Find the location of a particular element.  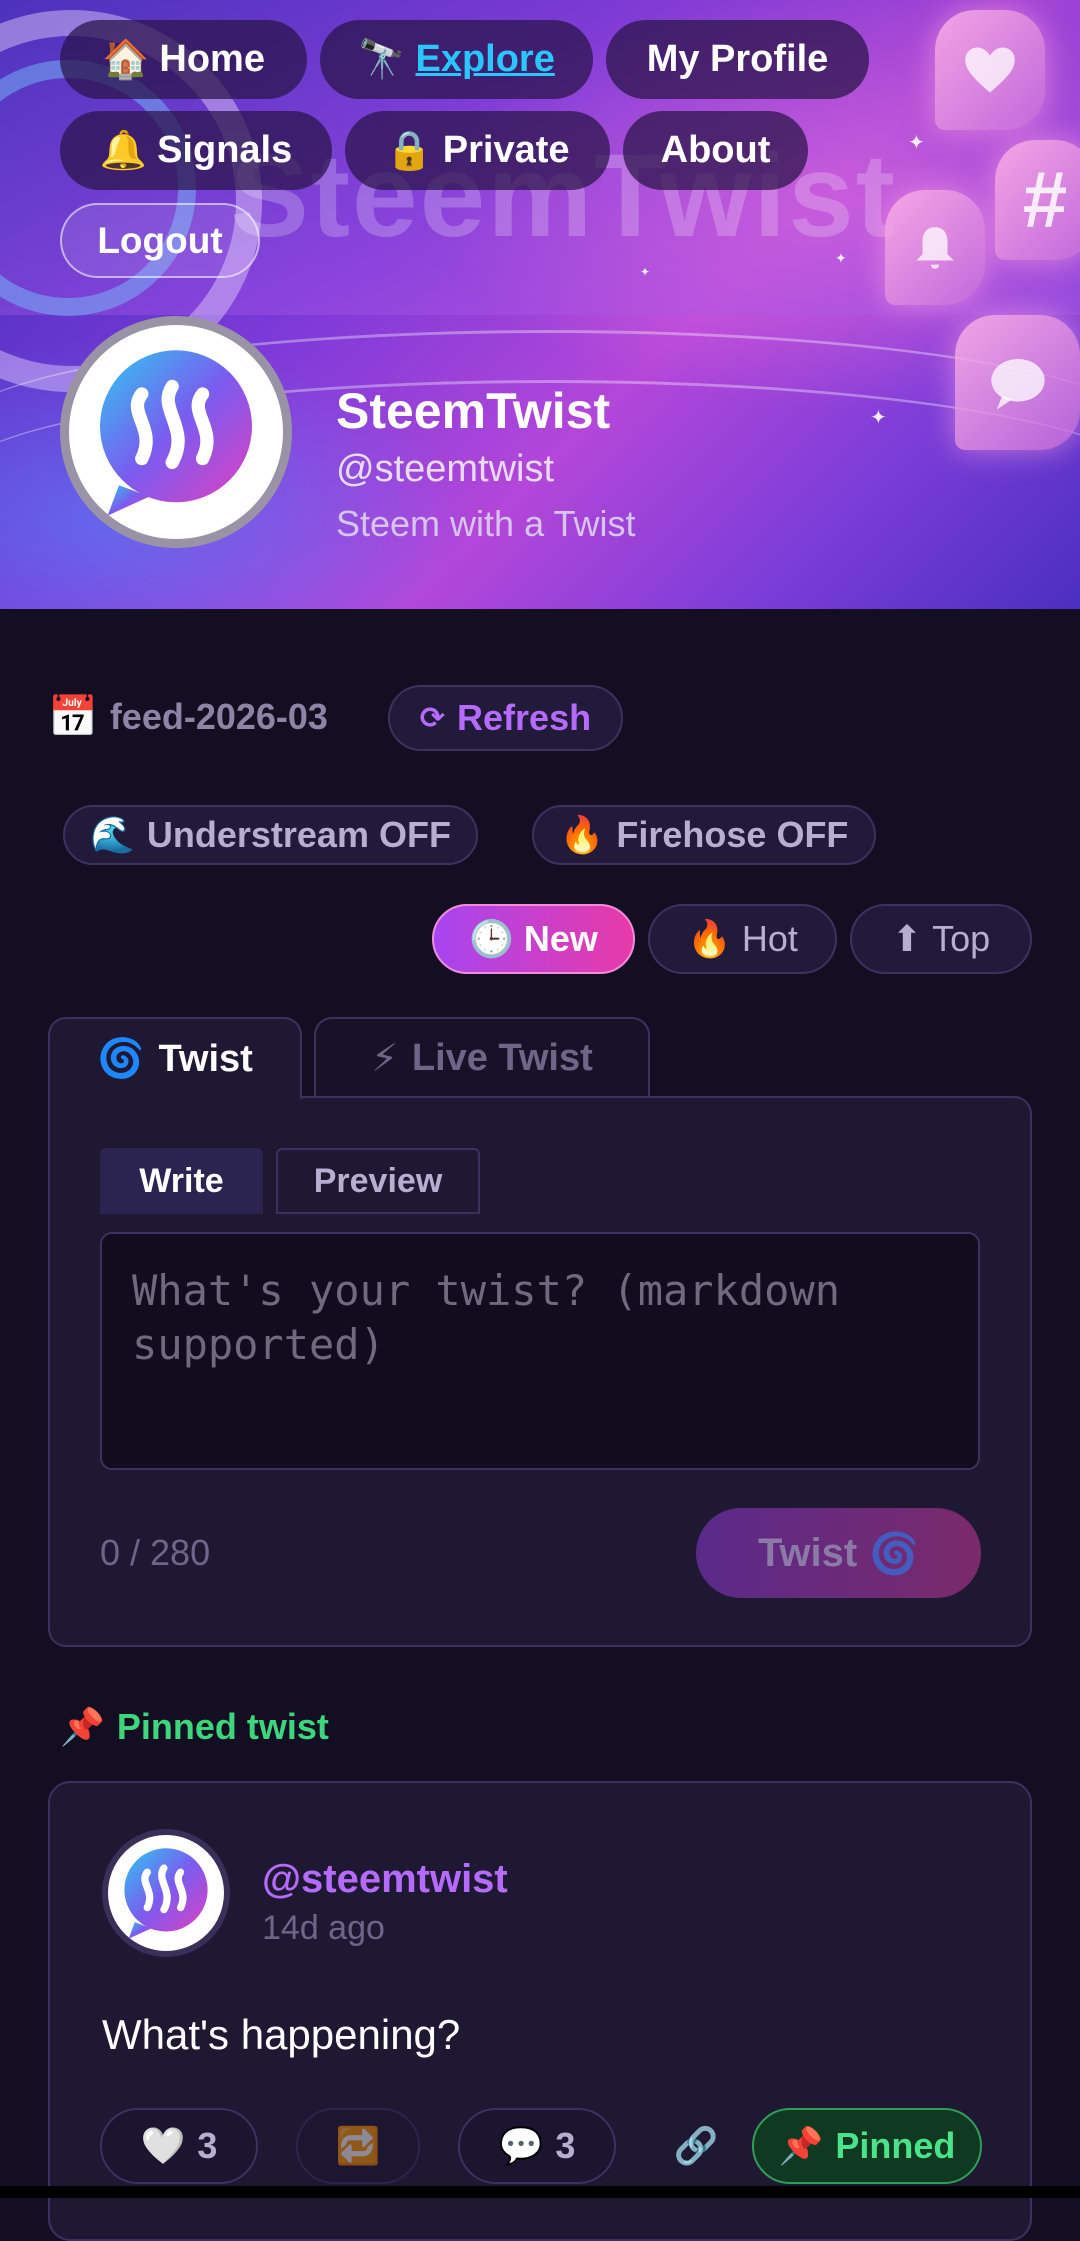

like-button: 🤍 3 is located at coordinates (179, 2146).